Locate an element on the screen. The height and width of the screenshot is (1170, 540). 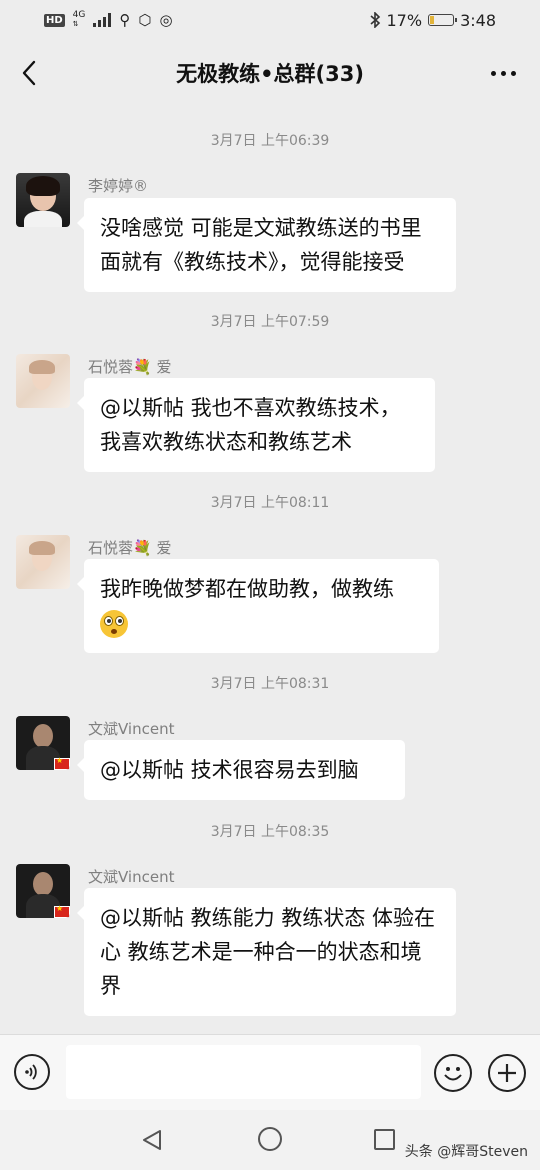
voice-input-button is located at coordinates (32, 1072).